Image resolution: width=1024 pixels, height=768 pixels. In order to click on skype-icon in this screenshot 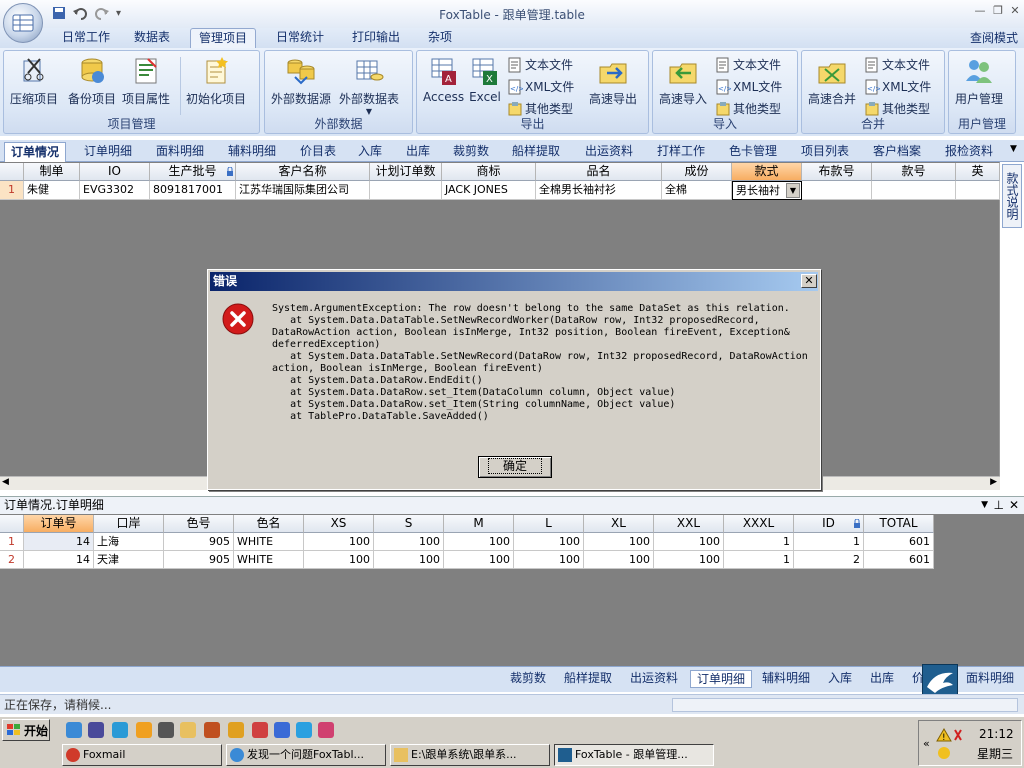, I will do `click(304, 730)`.